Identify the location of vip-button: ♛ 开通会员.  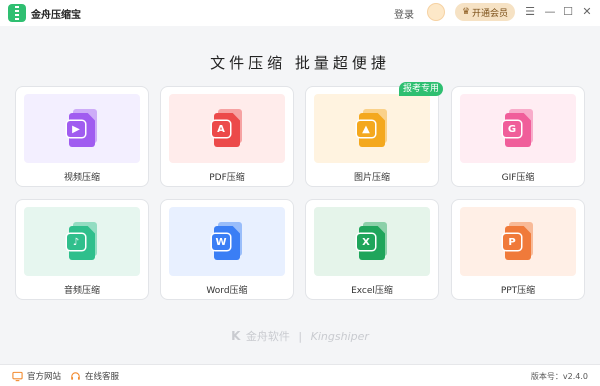
(485, 12).